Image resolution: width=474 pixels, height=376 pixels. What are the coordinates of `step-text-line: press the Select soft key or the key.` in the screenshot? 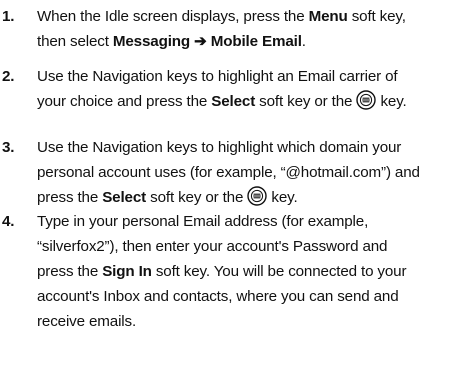 It's located at (228, 197).